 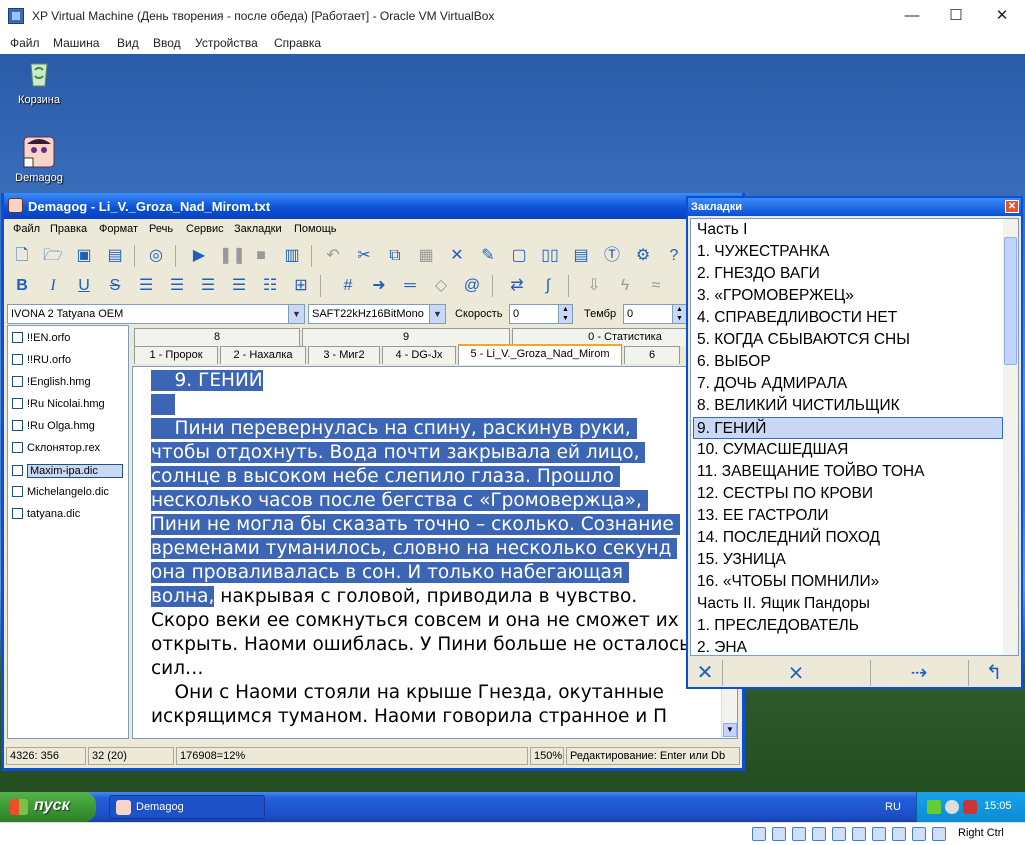 I want to click on audio-icon, so click(x=799, y=834).